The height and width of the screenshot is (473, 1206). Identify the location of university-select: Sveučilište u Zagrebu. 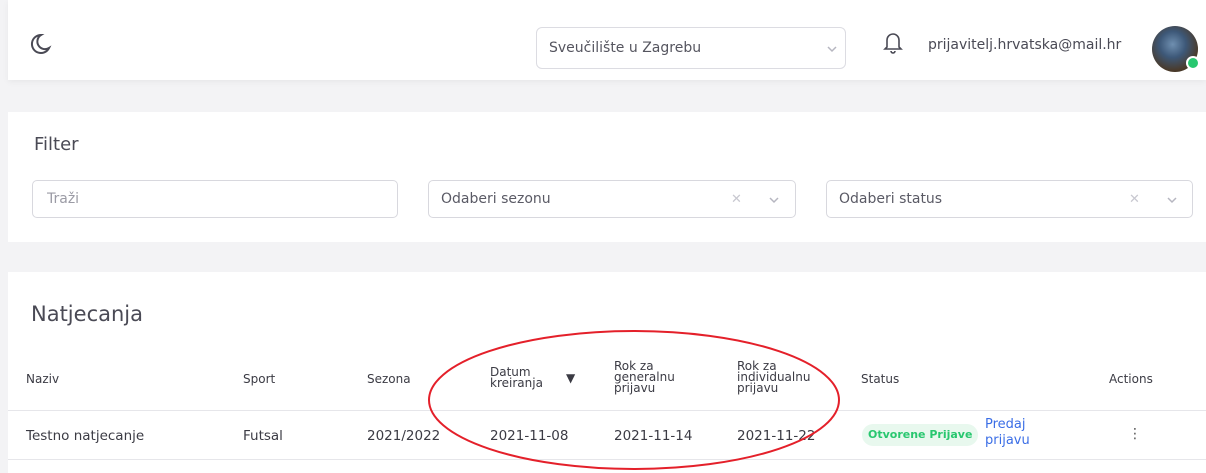
(691, 48).